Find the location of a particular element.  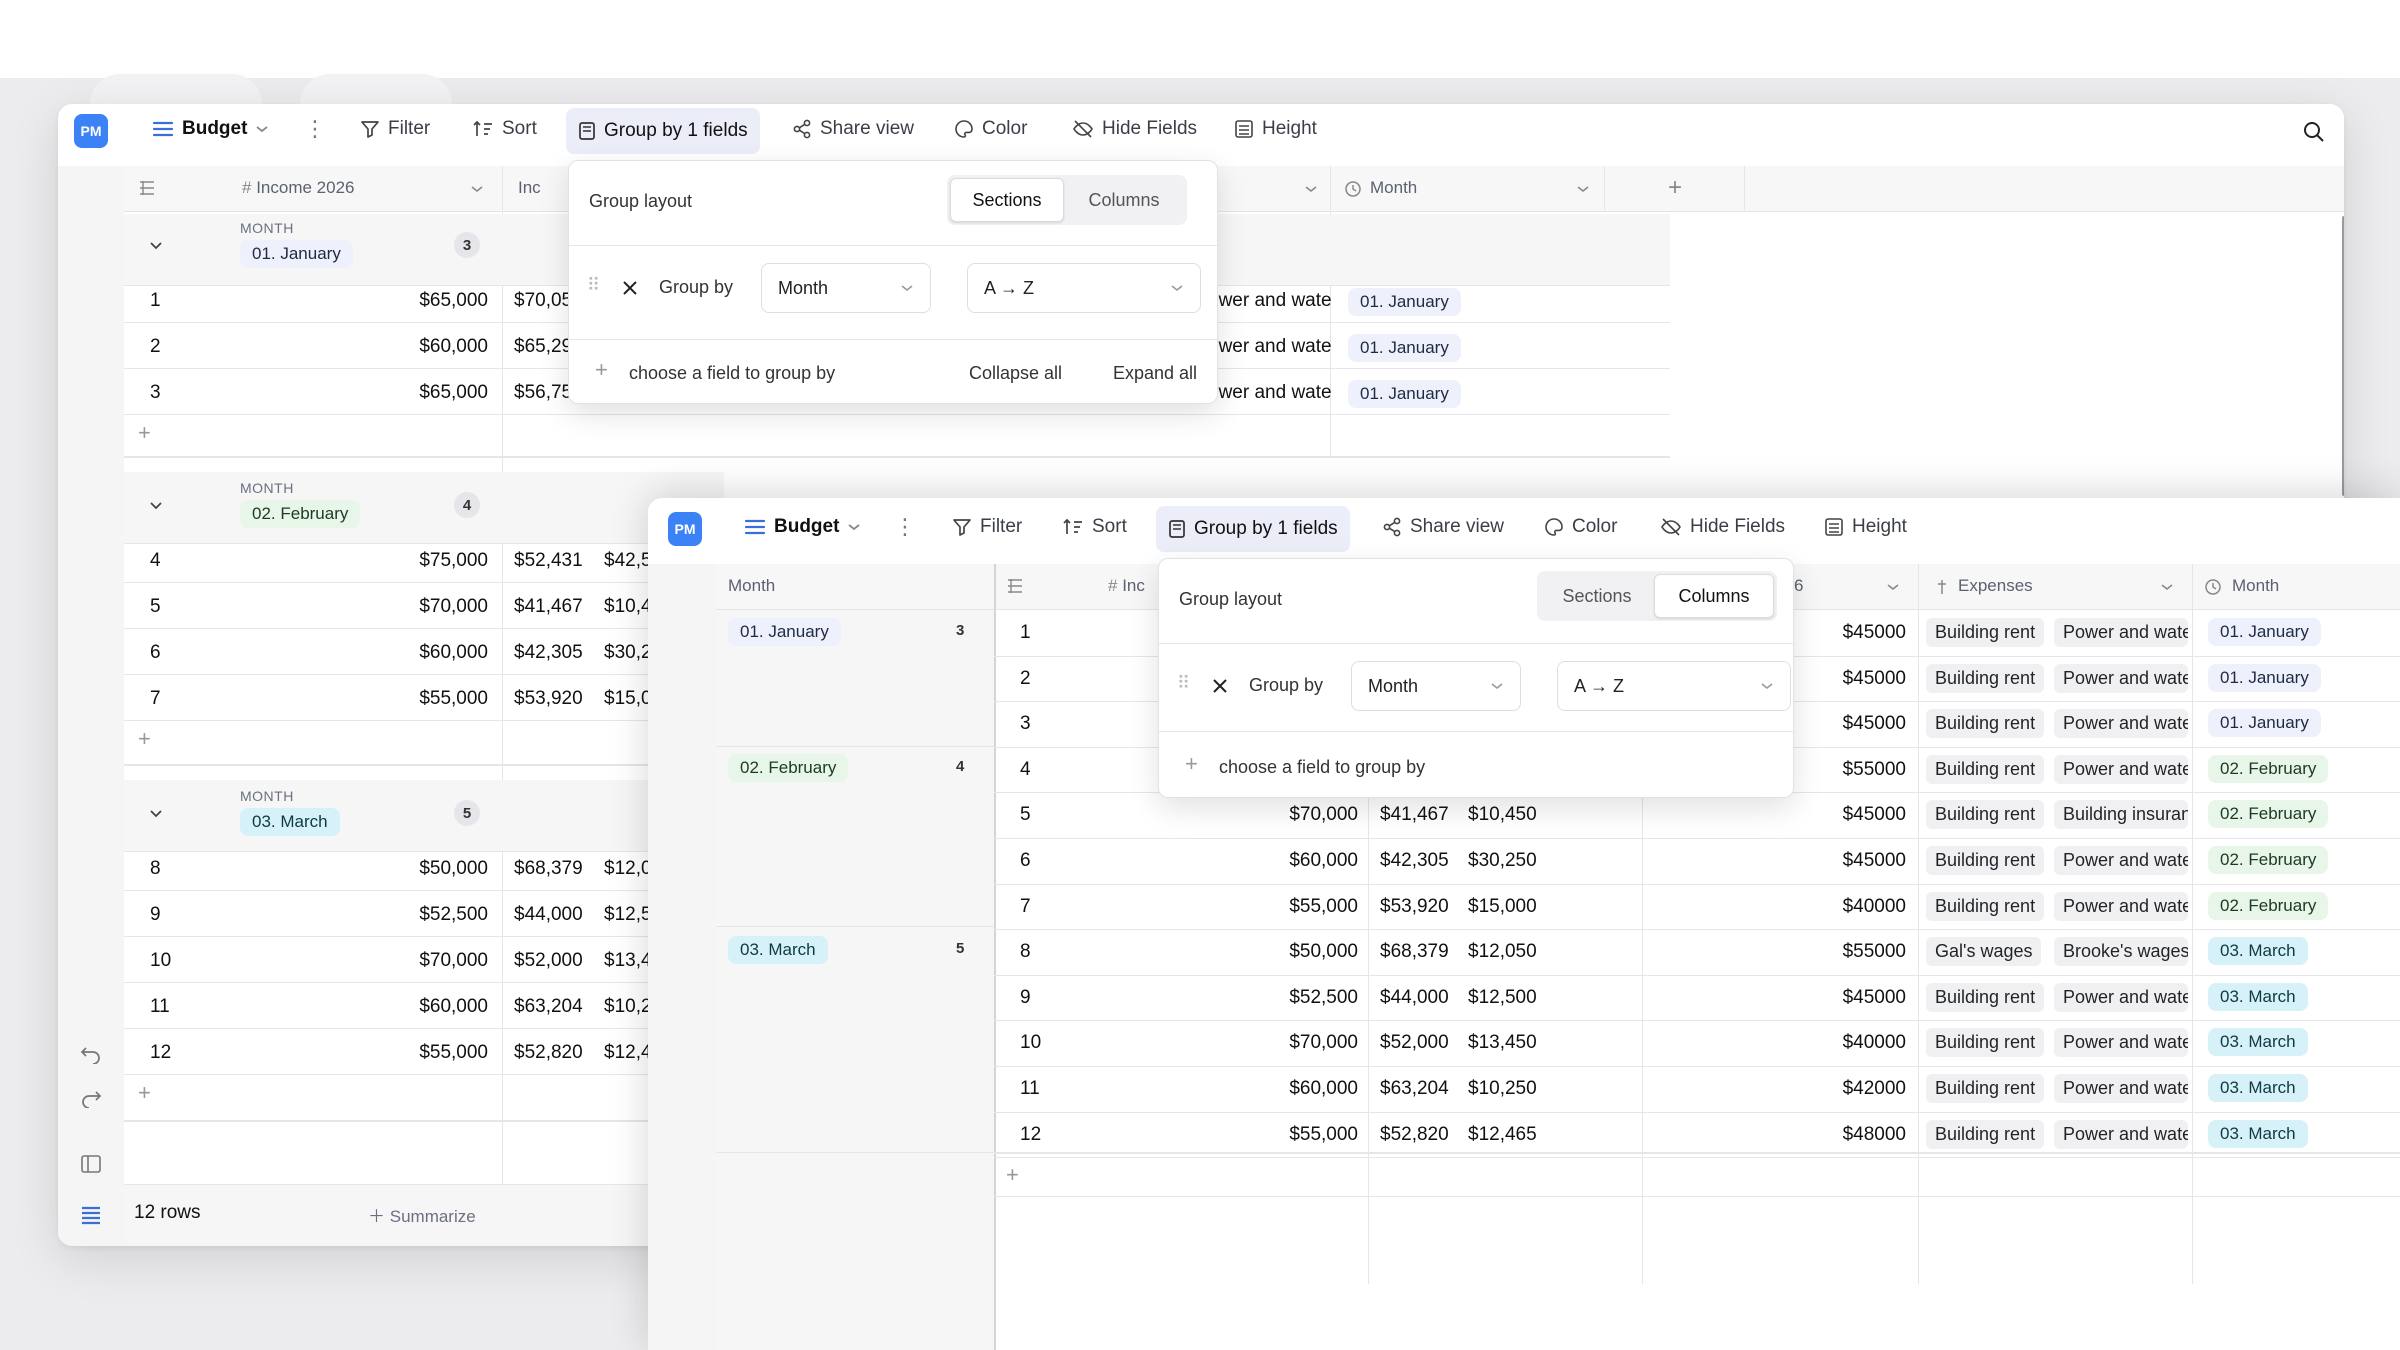

filter-button: Filter is located at coordinates (395, 129).